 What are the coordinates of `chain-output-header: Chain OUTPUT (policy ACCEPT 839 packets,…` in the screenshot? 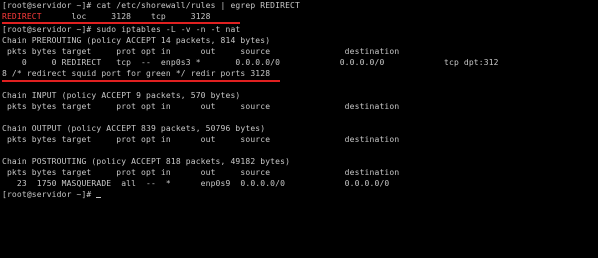 It's located at (134, 128).